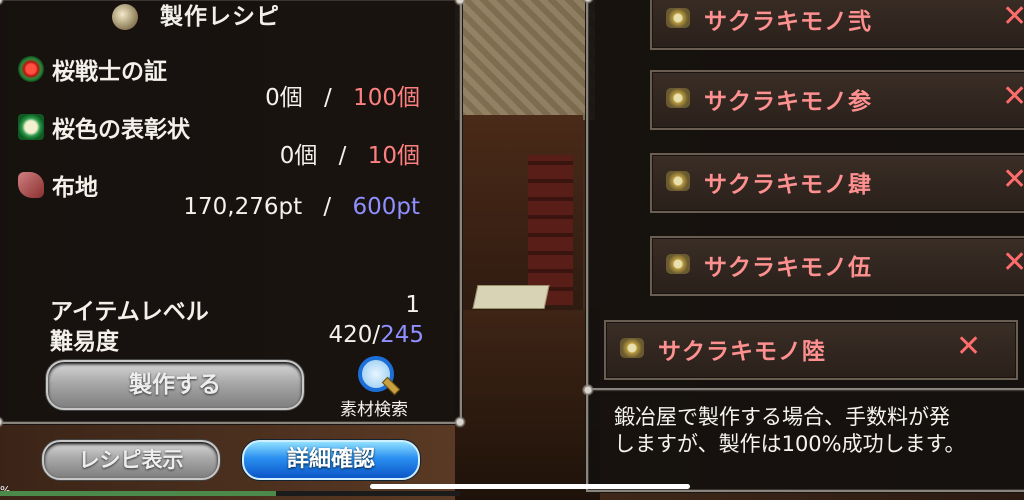  I want to click on list-item: サクラキモノ肆 ✕, so click(837, 183).